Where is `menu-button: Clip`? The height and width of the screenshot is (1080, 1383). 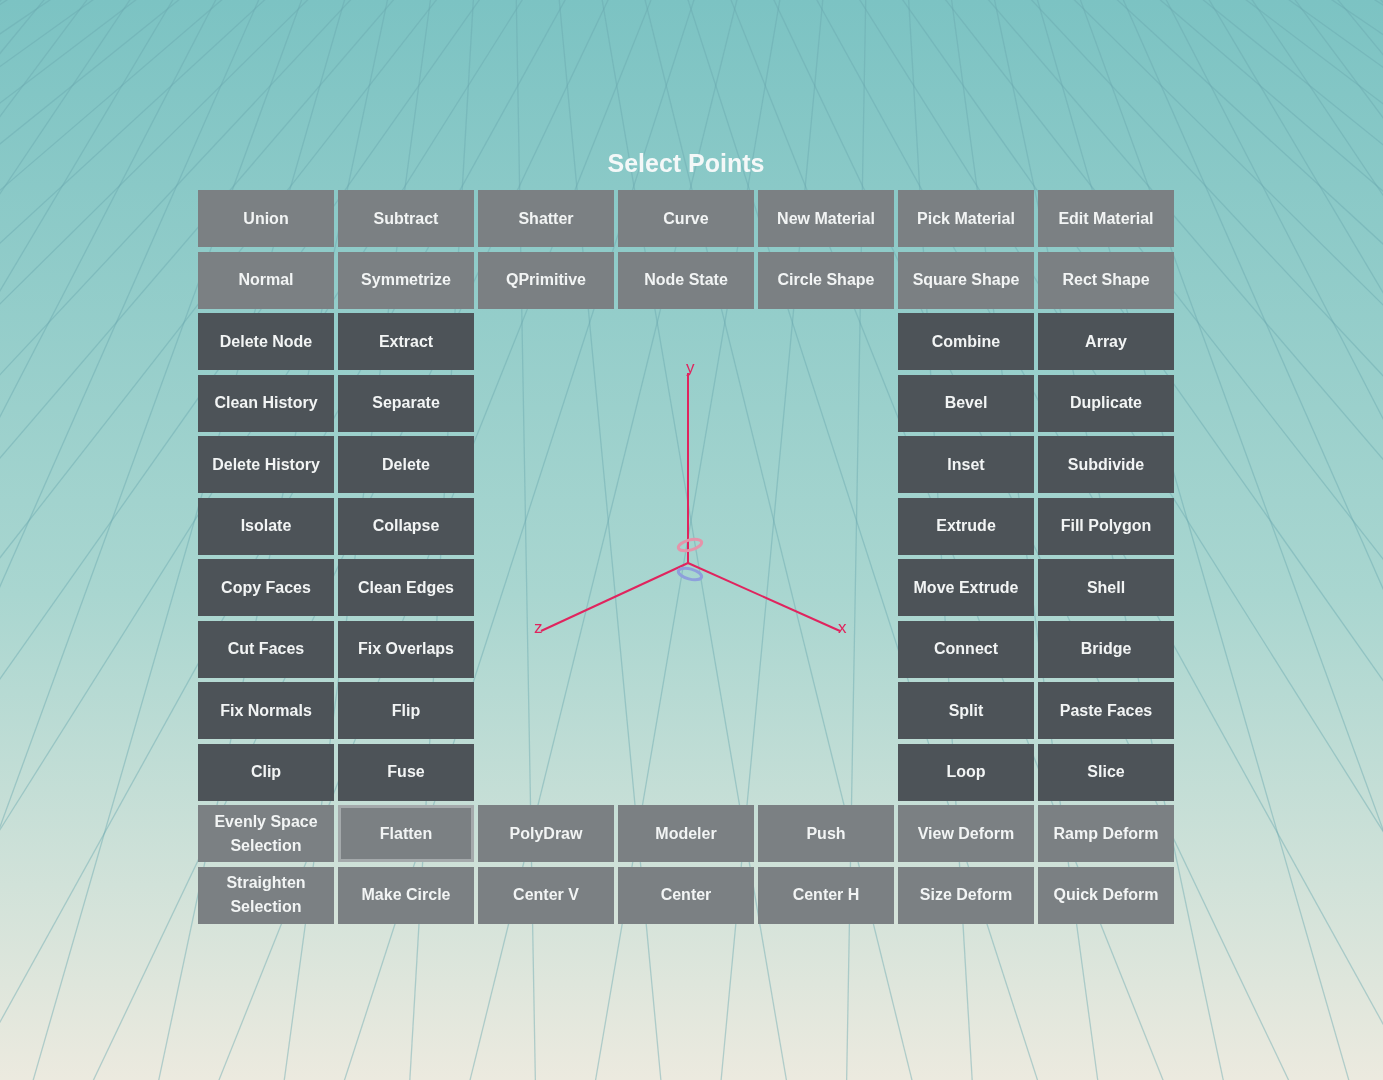 menu-button: Clip is located at coordinates (266, 772).